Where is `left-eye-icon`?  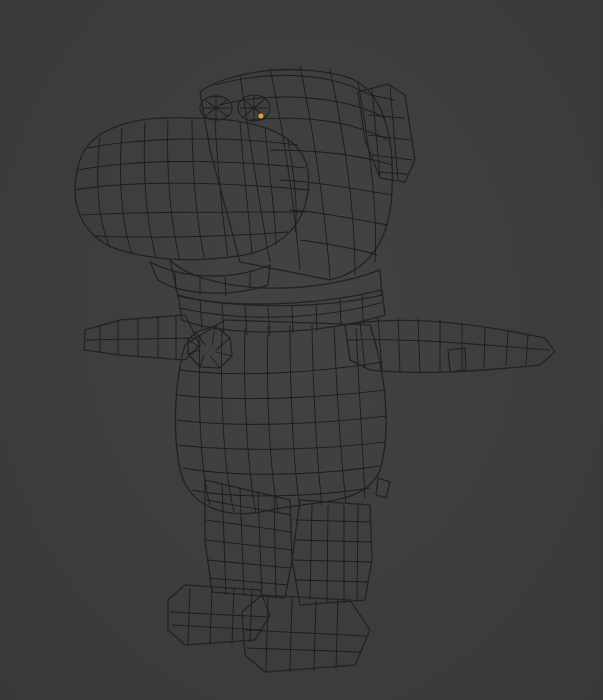 left-eye-icon is located at coordinates (216, 108).